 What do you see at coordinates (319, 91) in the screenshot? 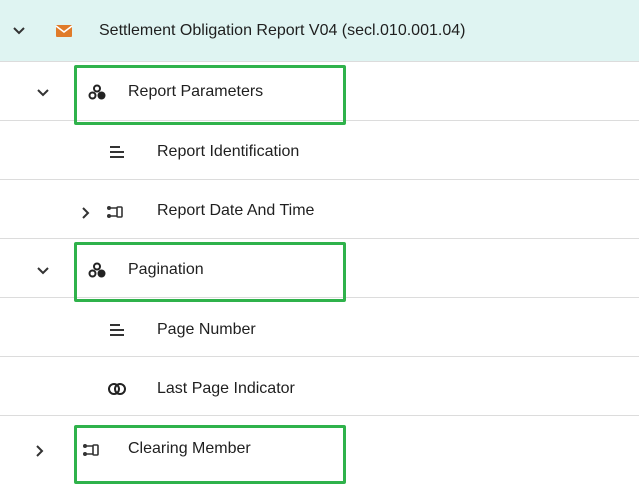
I see `tree-row-report-parameters: Report Parameters` at bounding box center [319, 91].